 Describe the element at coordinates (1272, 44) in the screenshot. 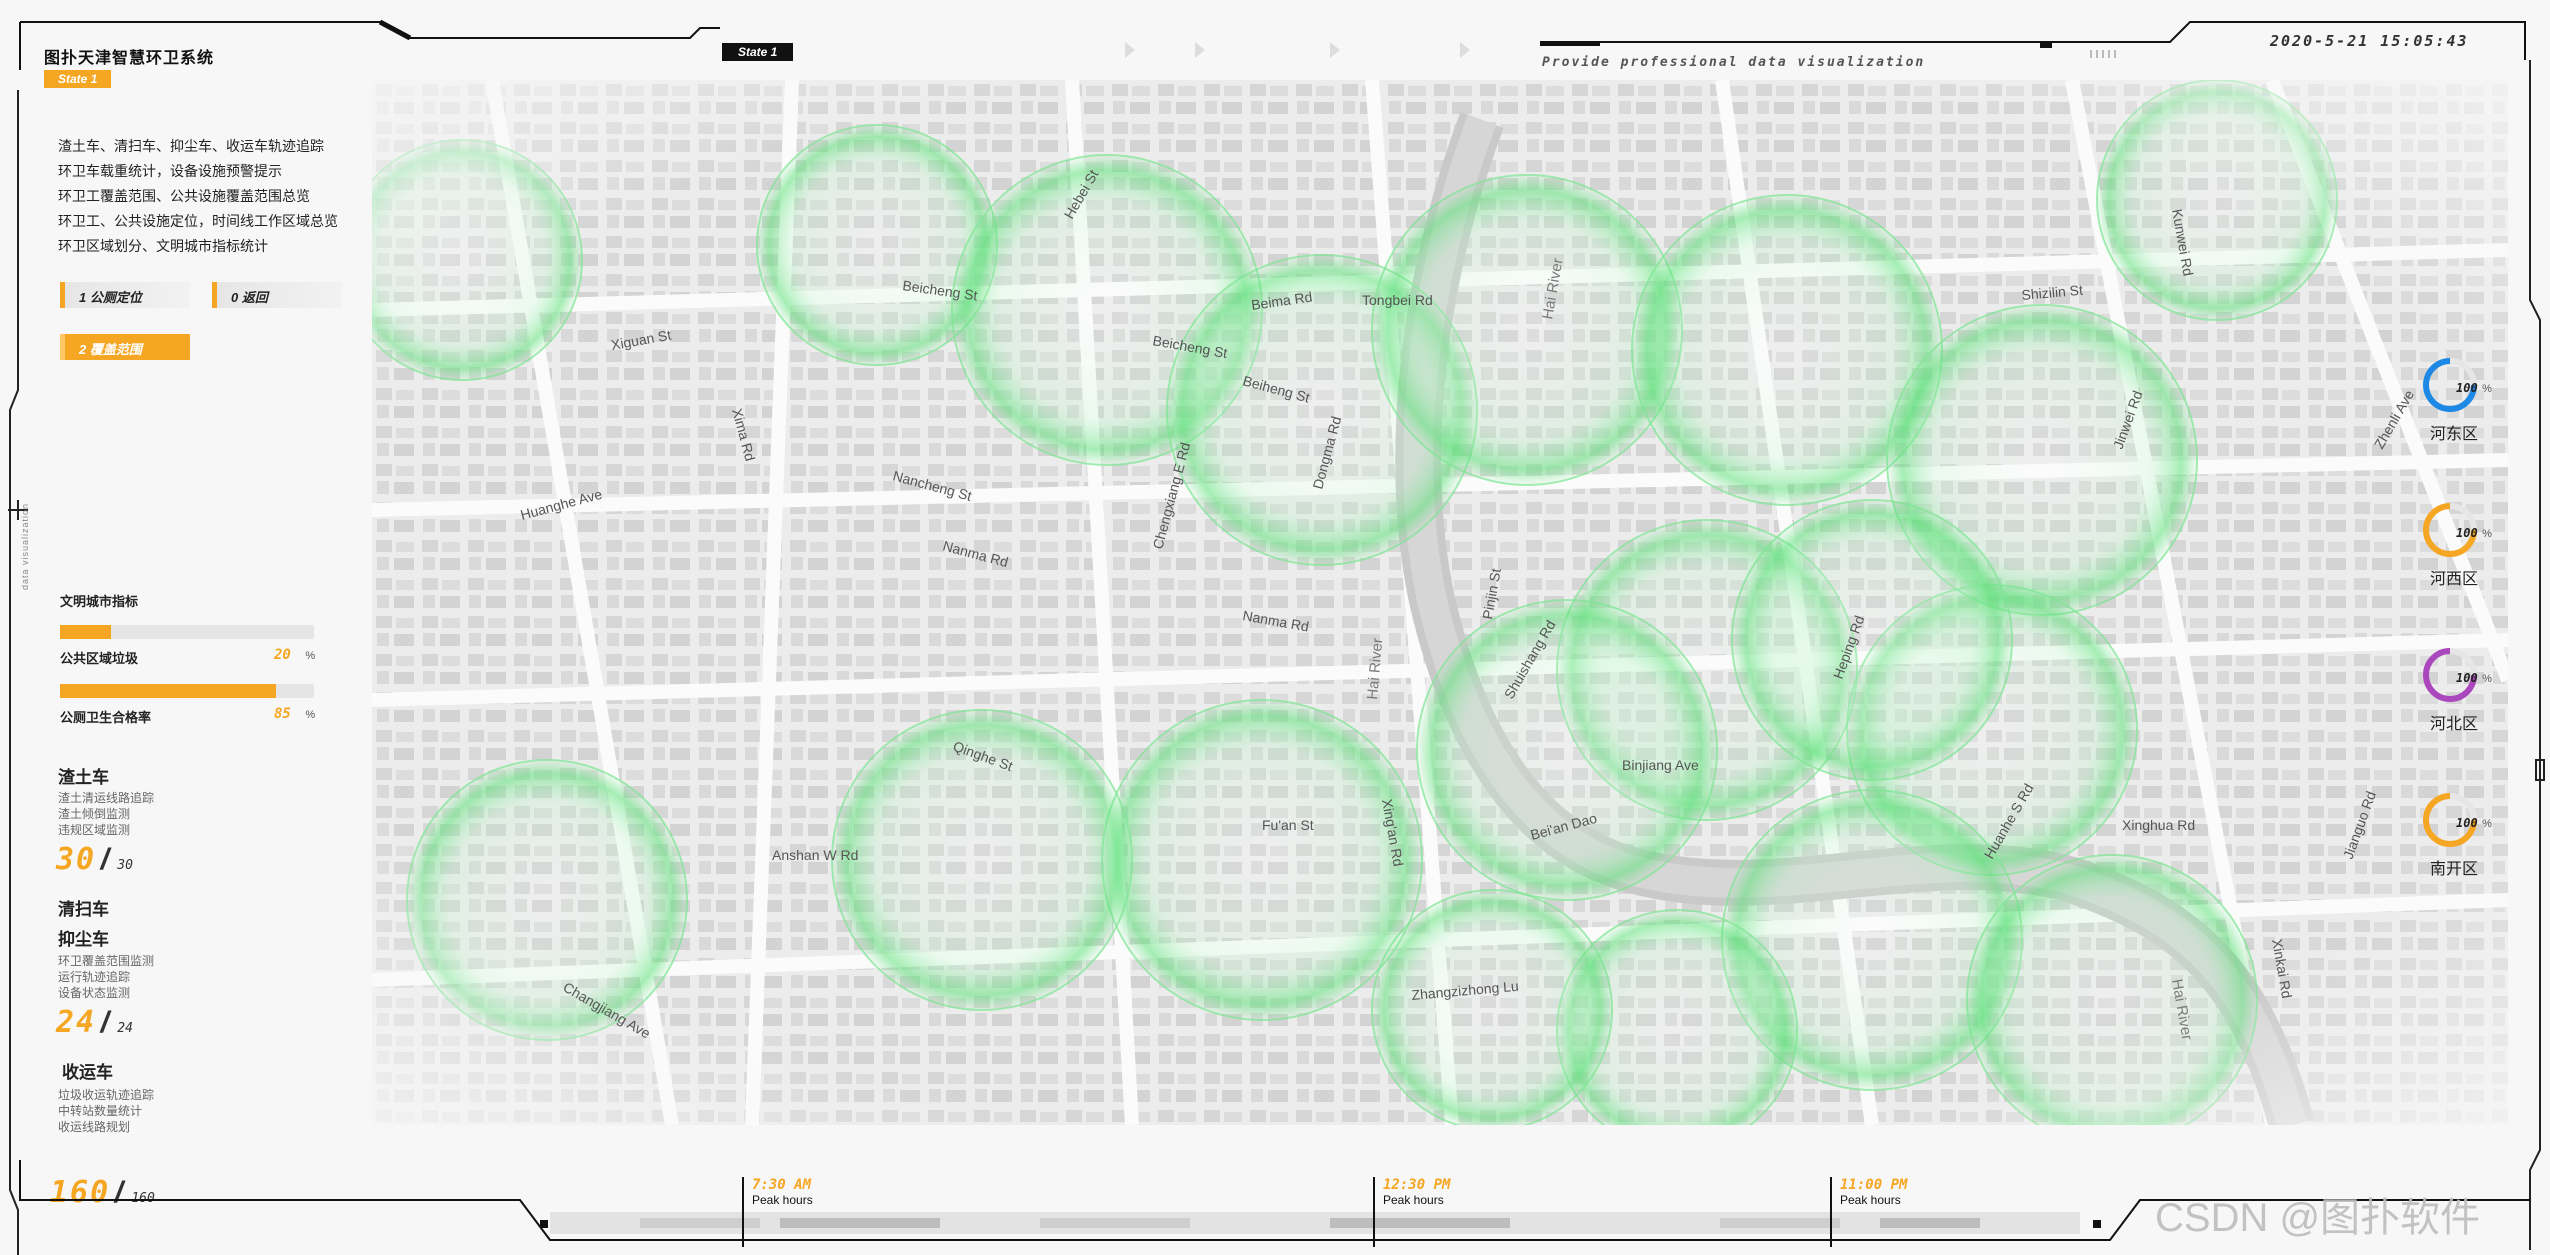

I see `header-frame` at that location.